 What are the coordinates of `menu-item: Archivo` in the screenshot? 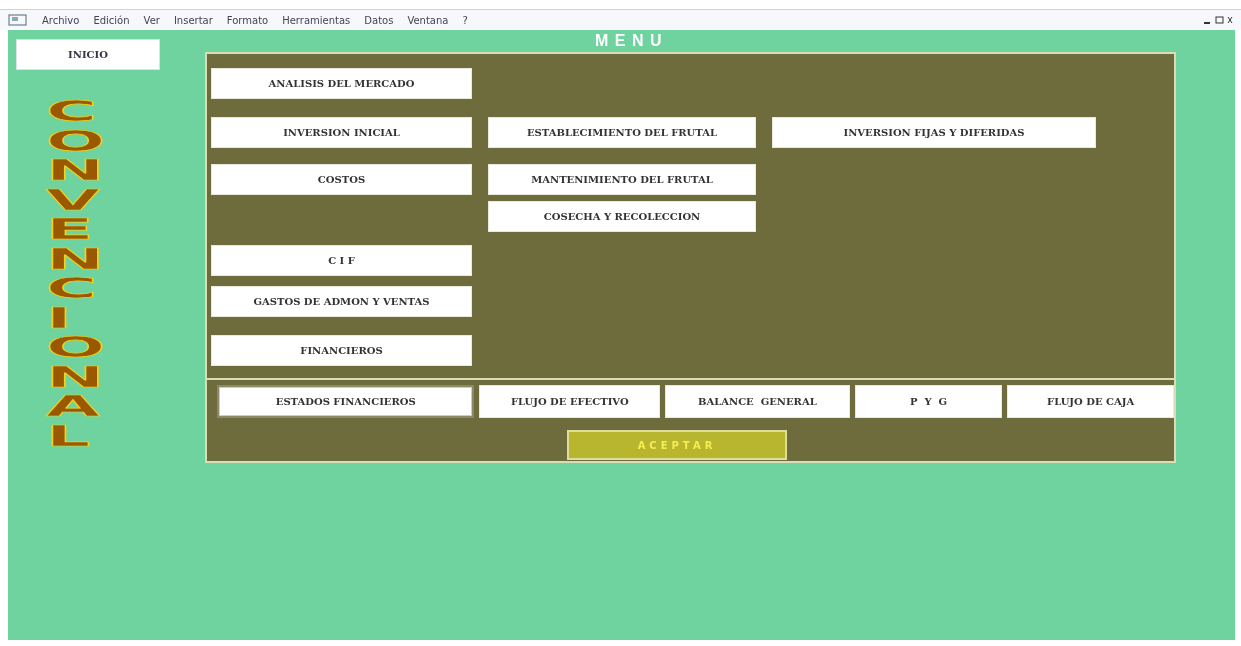 It's located at (61, 20).